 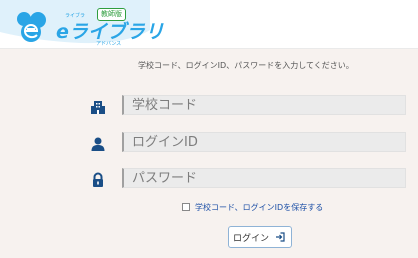 What do you see at coordinates (259, 207) in the screenshot?
I see `remember-label: 学校コード、ログインIDを保存する` at bounding box center [259, 207].